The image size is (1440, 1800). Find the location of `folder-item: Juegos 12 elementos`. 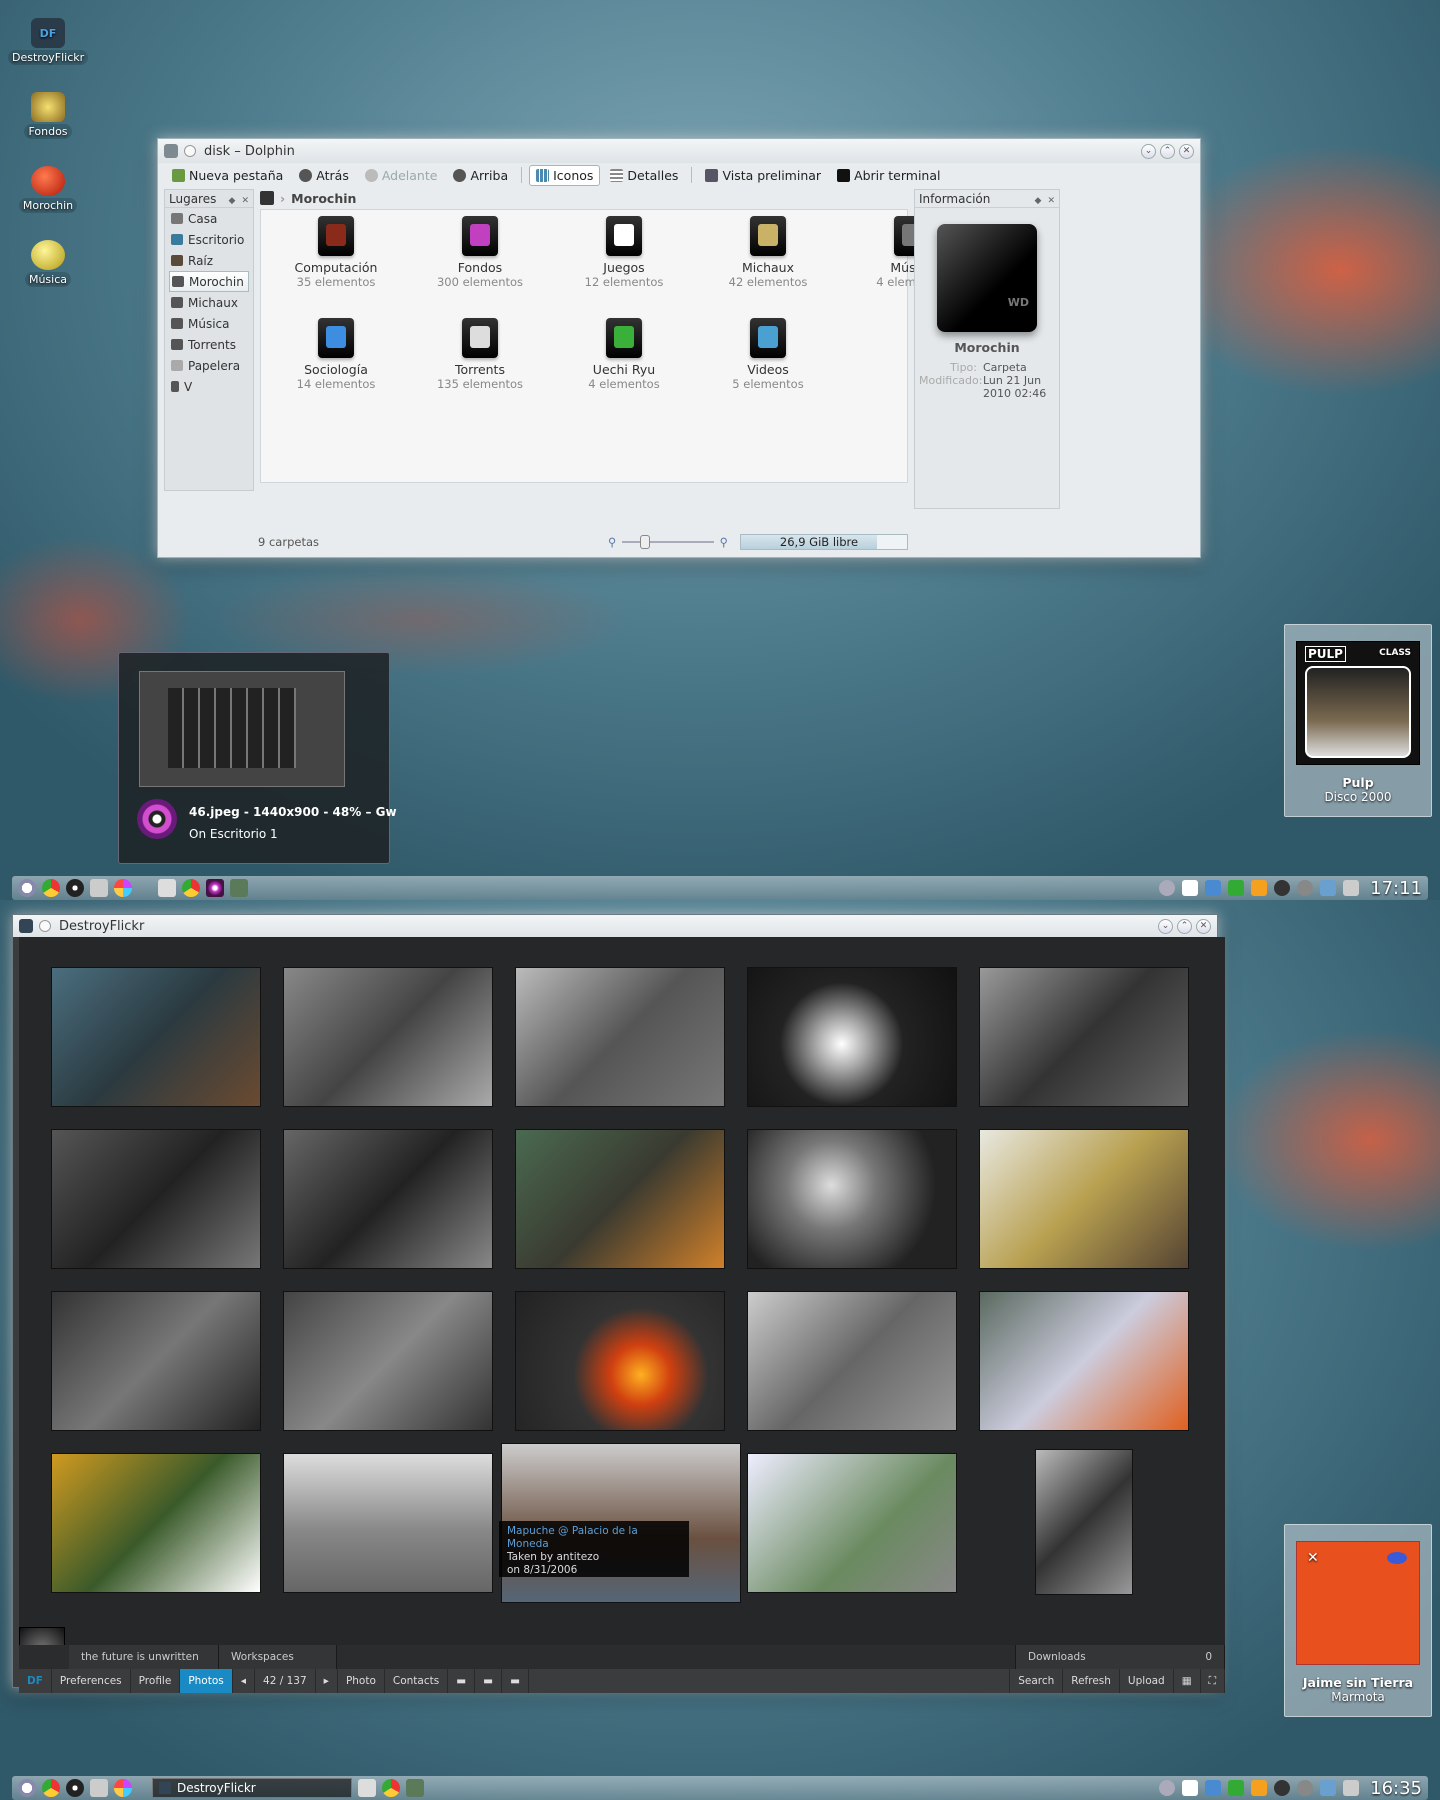

folder-item: Juegos 12 elementos is located at coordinates (624, 252).